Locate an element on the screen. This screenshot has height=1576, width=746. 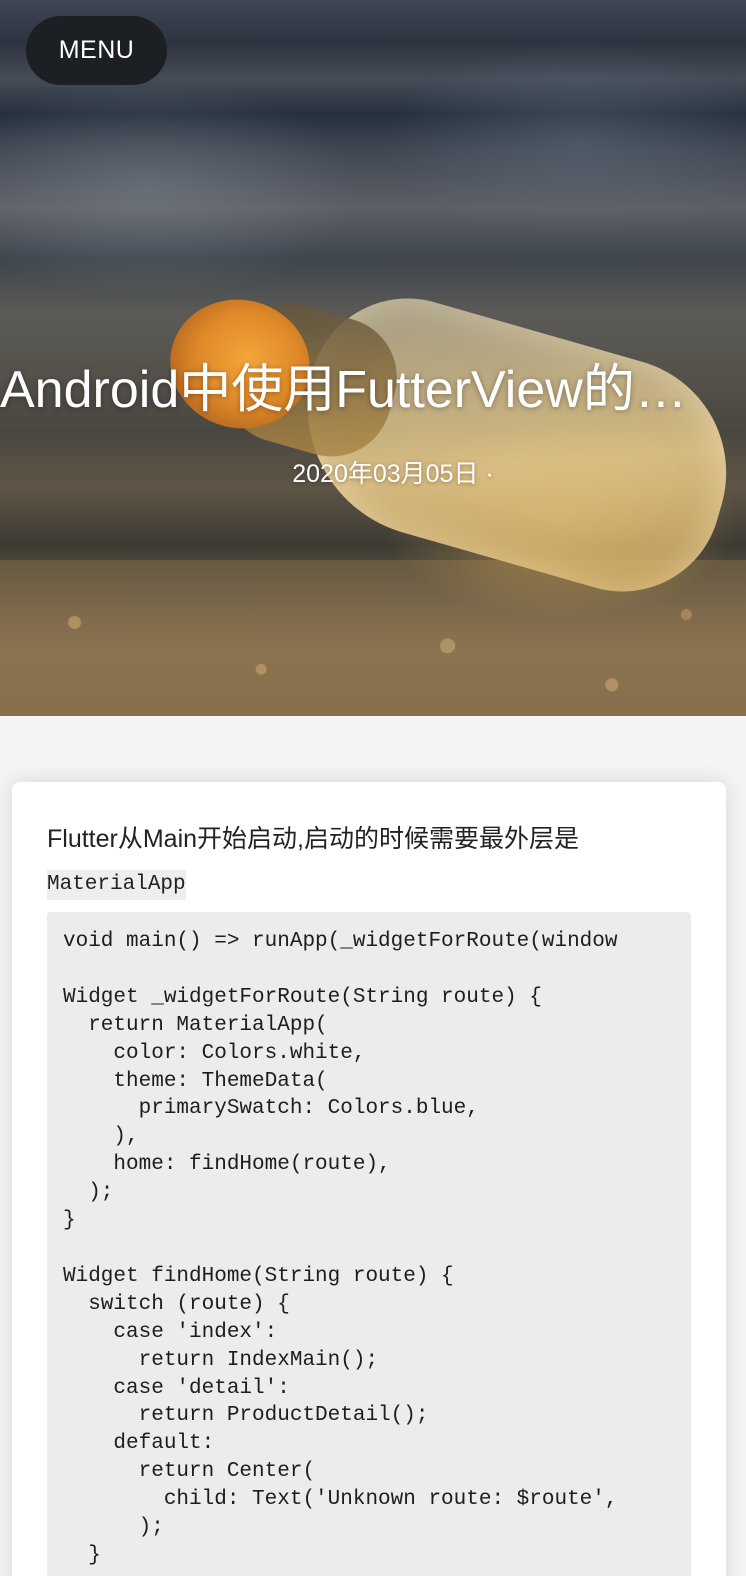
code-line: case 'index': is located at coordinates (170, 1332).